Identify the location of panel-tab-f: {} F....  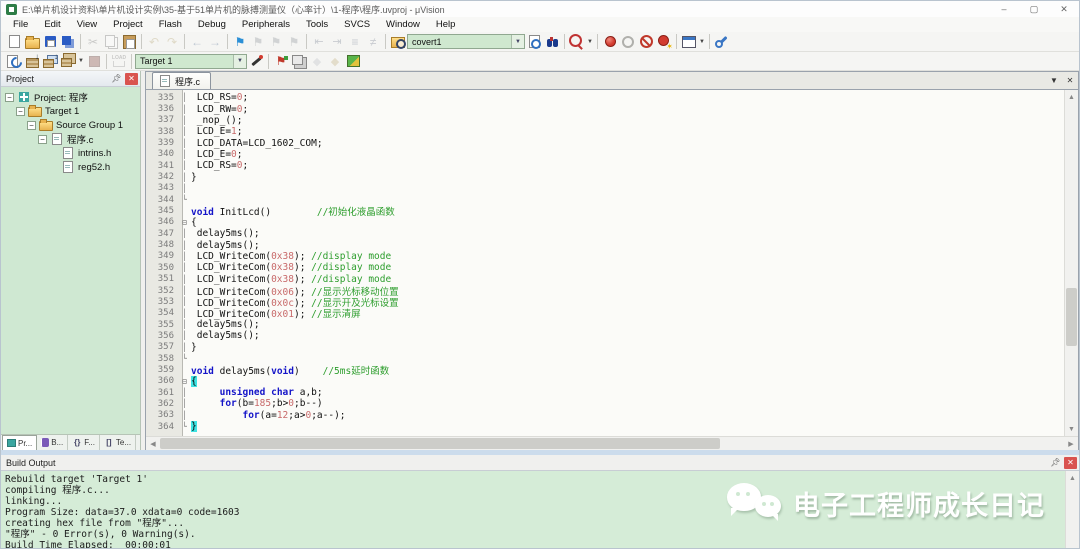
(84, 442).